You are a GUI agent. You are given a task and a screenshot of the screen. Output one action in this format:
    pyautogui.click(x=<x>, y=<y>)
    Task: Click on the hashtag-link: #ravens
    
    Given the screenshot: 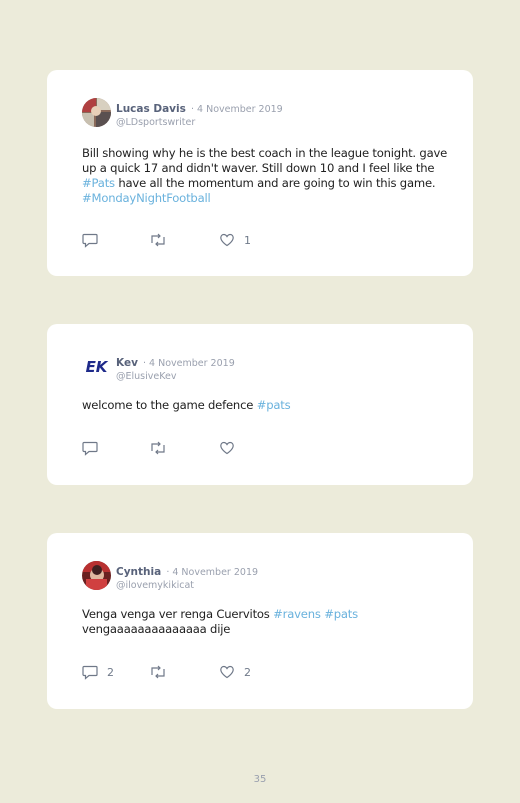 What is the action you would take?
    pyautogui.click(x=297, y=614)
    